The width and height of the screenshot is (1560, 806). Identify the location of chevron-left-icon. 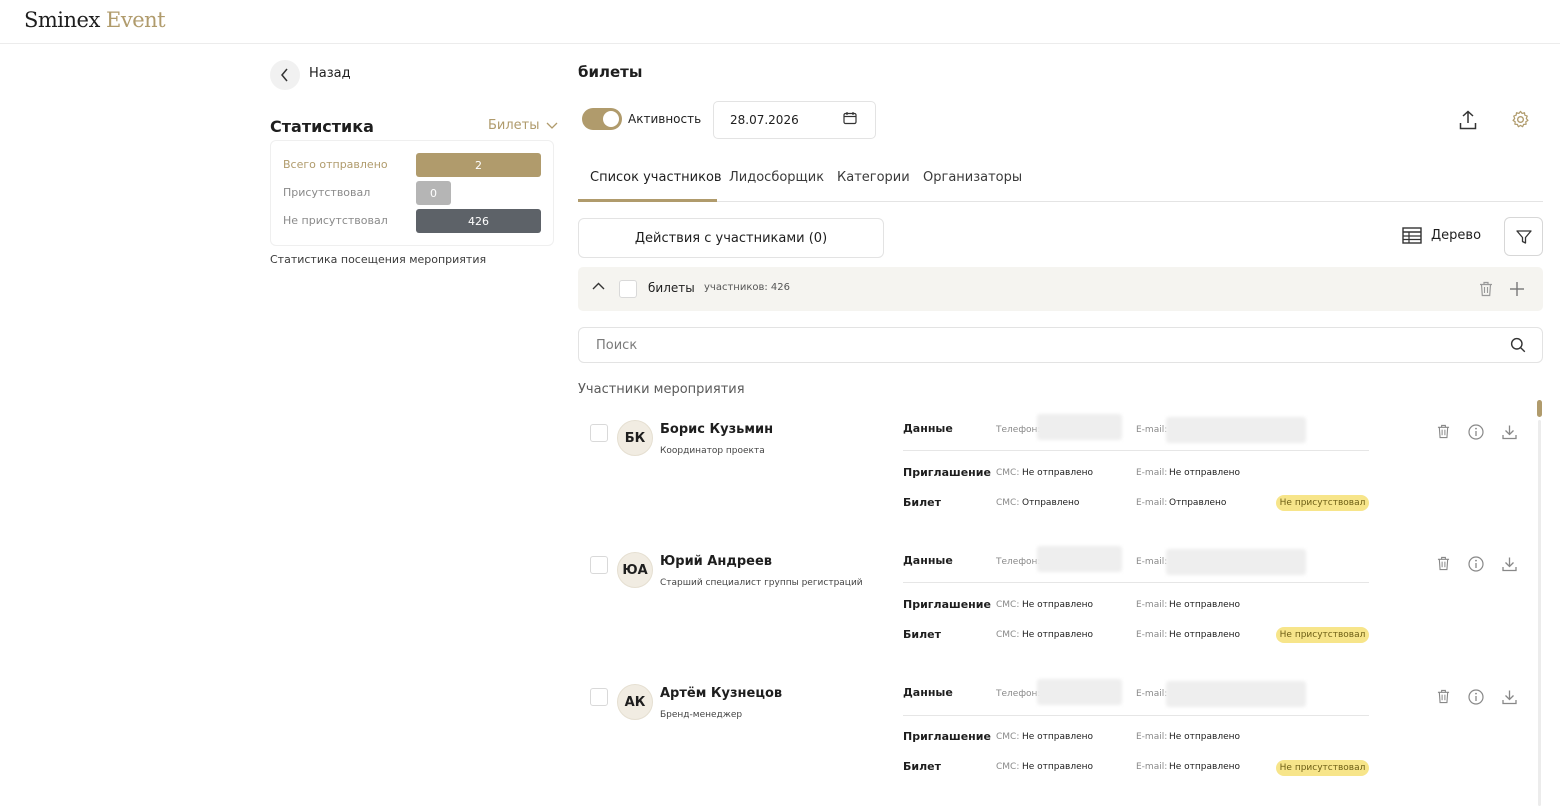
(284, 75).